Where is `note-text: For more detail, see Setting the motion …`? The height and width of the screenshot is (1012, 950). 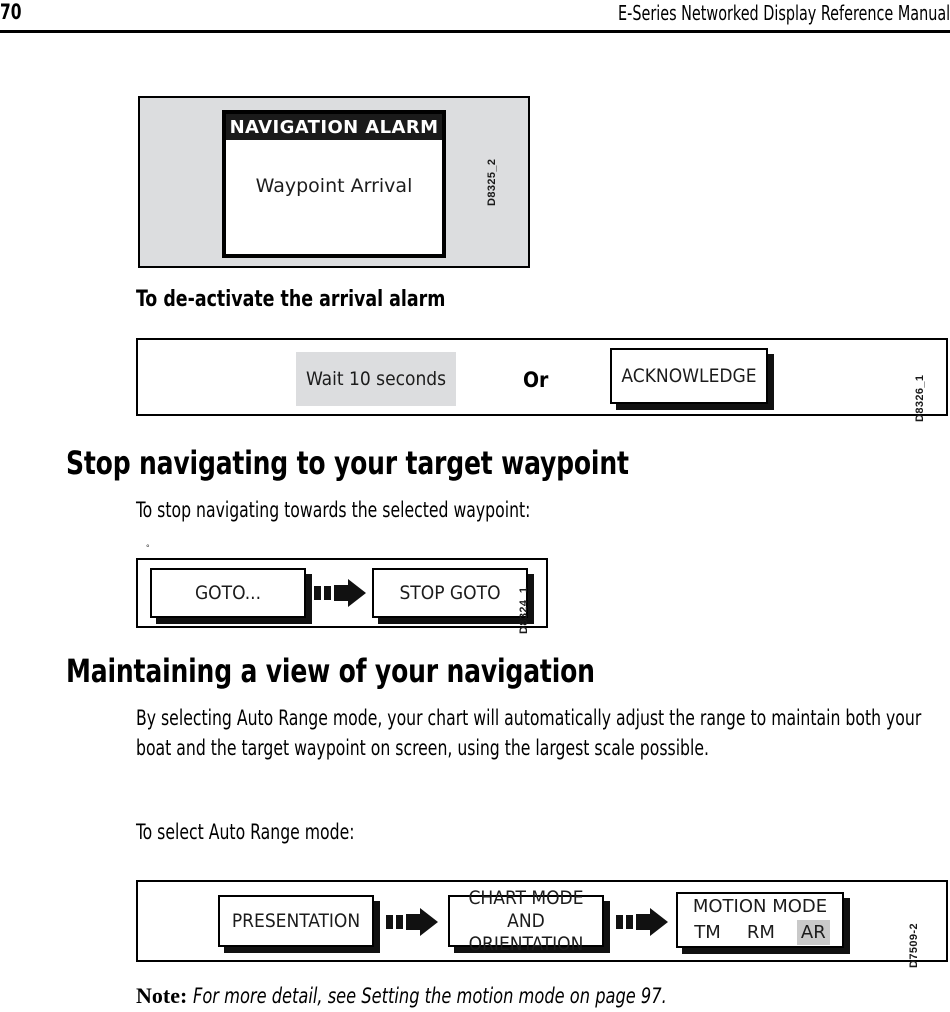
note-text: For more detail, see Setting the motion … is located at coordinates (430, 996).